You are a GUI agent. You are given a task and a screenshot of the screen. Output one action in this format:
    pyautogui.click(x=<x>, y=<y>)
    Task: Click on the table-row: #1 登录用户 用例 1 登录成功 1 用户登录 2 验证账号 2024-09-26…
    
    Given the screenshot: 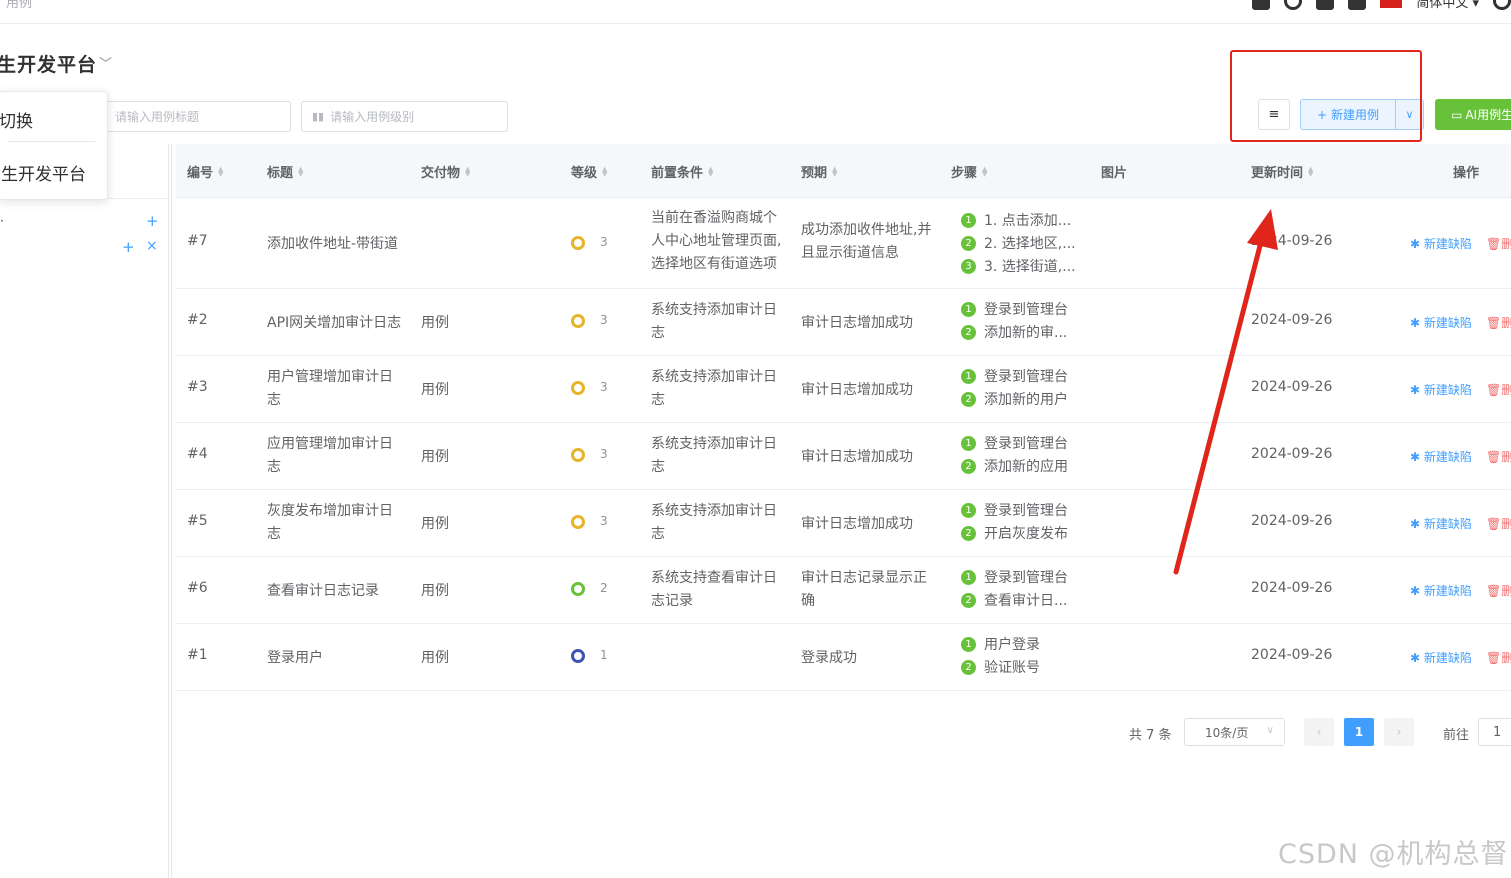 What is the action you would take?
    pyautogui.click(x=843, y=657)
    